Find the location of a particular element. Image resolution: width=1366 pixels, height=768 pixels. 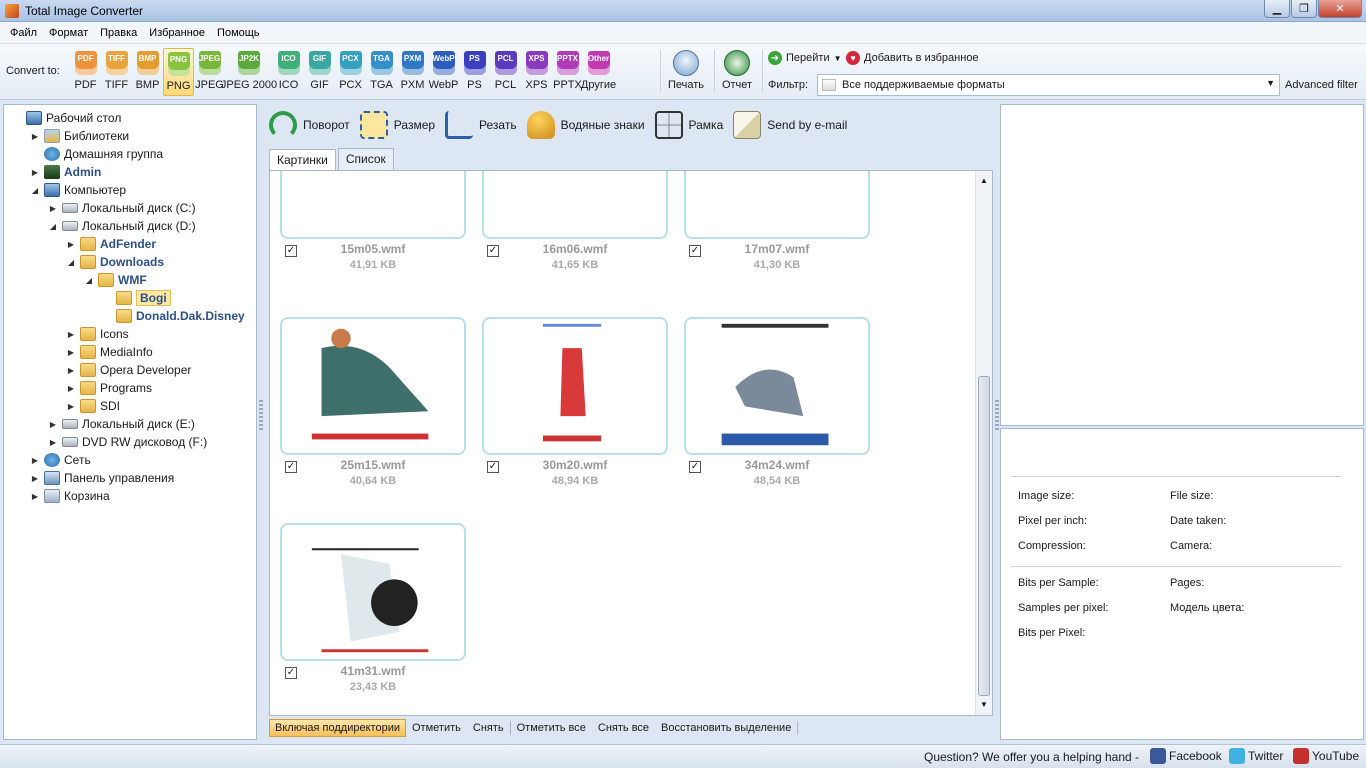

twitter-link: Twitter is located at coordinates (1256, 756).